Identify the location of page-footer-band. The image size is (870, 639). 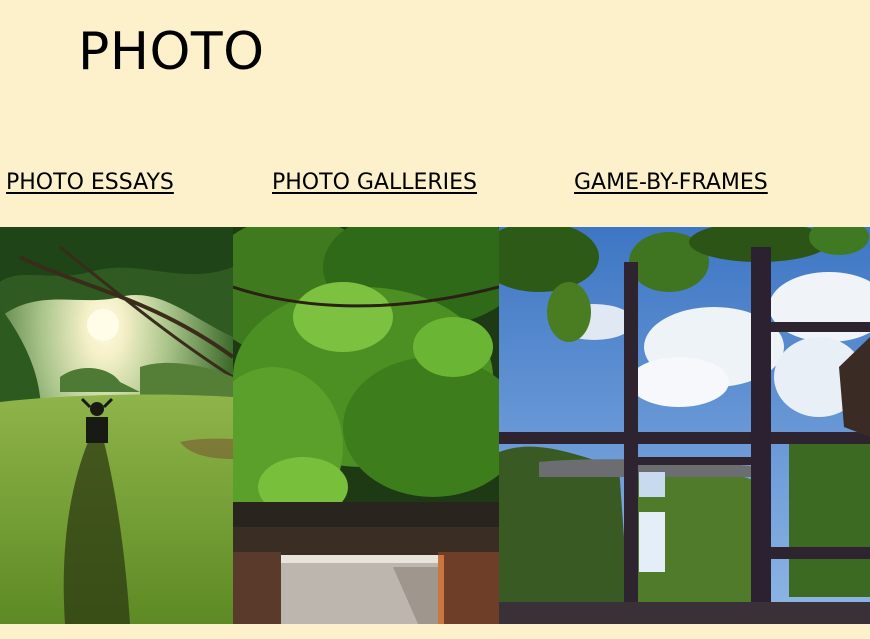
(435, 631).